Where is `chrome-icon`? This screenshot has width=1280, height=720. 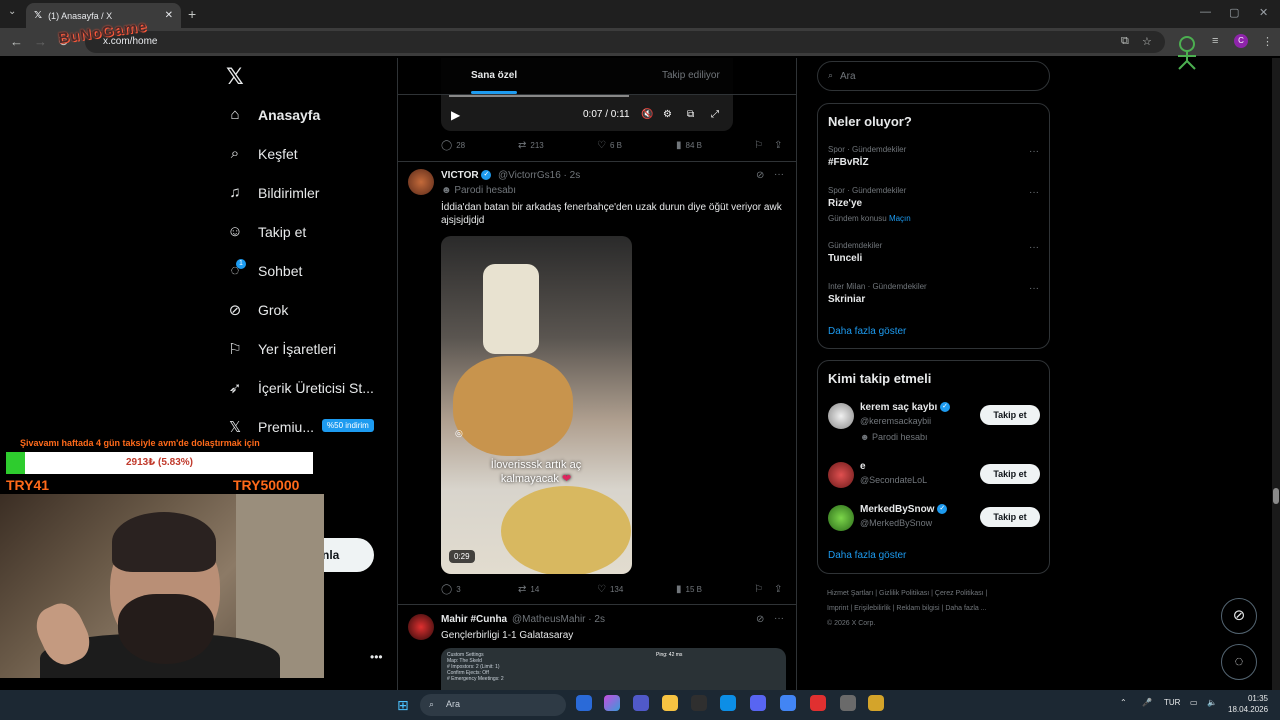
chrome-icon is located at coordinates (788, 703).